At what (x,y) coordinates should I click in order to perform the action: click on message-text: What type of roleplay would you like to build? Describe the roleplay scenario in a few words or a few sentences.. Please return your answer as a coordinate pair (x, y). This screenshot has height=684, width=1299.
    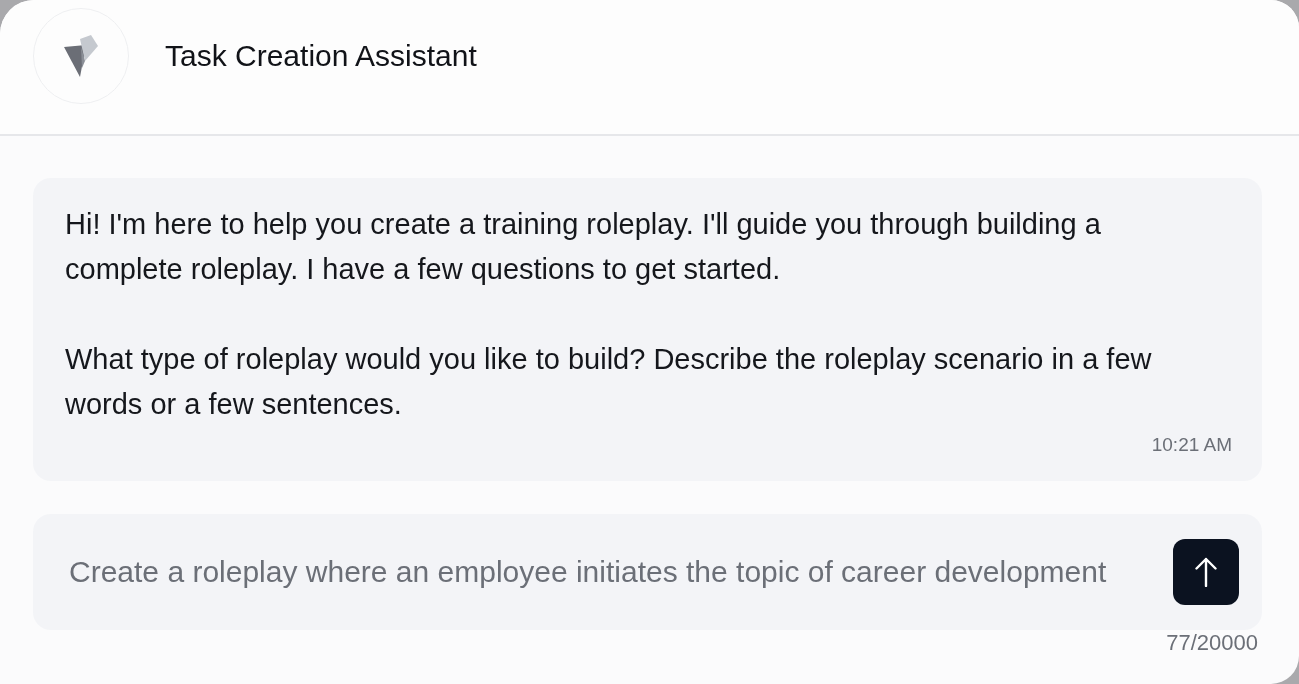
    Looking at the image, I should click on (609, 382).